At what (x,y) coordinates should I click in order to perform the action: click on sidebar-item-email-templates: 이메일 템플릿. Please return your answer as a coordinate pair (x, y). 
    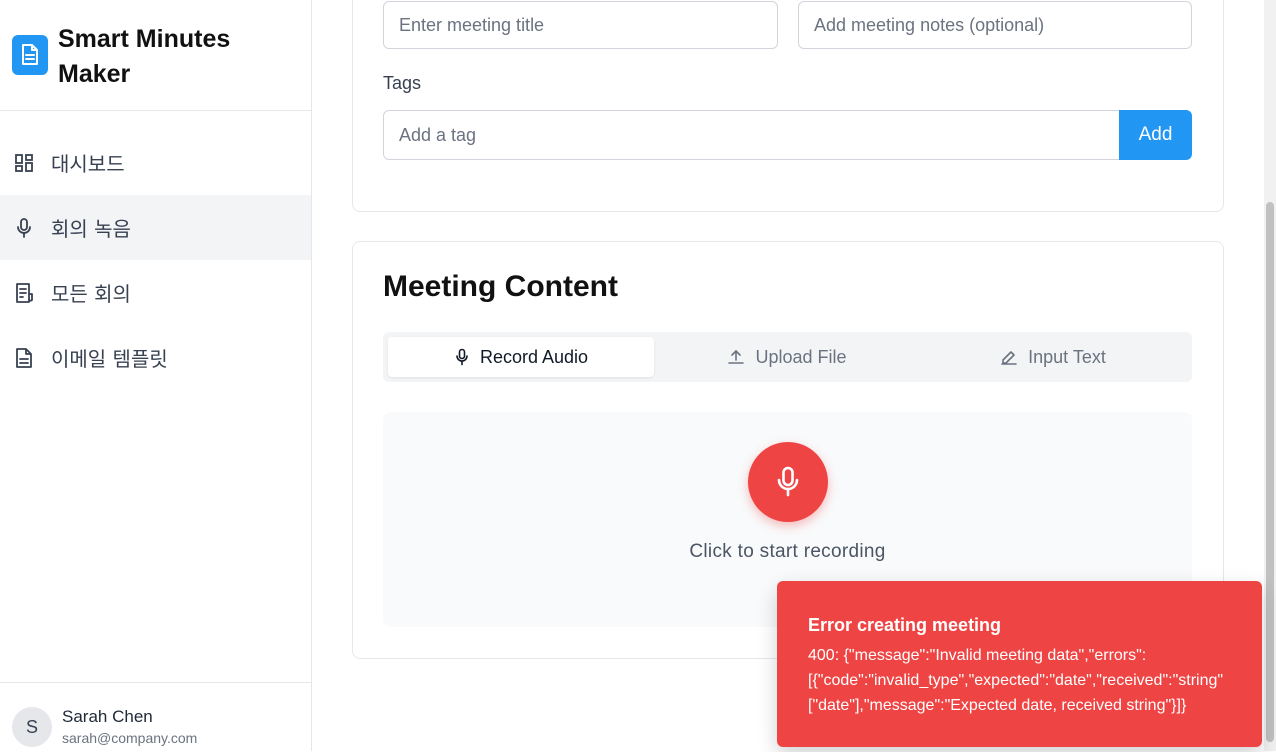
    Looking at the image, I should click on (155, 357).